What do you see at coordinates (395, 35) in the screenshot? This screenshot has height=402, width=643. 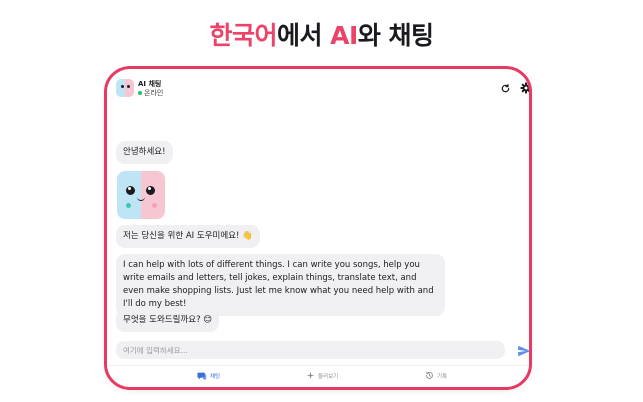 I see `headline-part-4: 와 채팅` at bounding box center [395, 35].